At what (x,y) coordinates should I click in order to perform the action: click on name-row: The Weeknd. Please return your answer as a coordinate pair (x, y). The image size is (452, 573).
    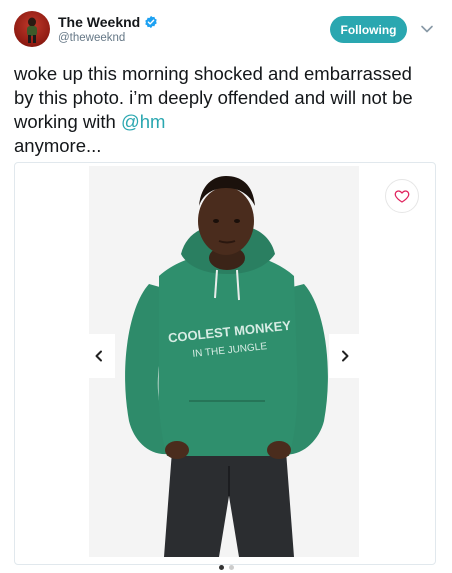
    Looking at the image, I should click on (108, 22).